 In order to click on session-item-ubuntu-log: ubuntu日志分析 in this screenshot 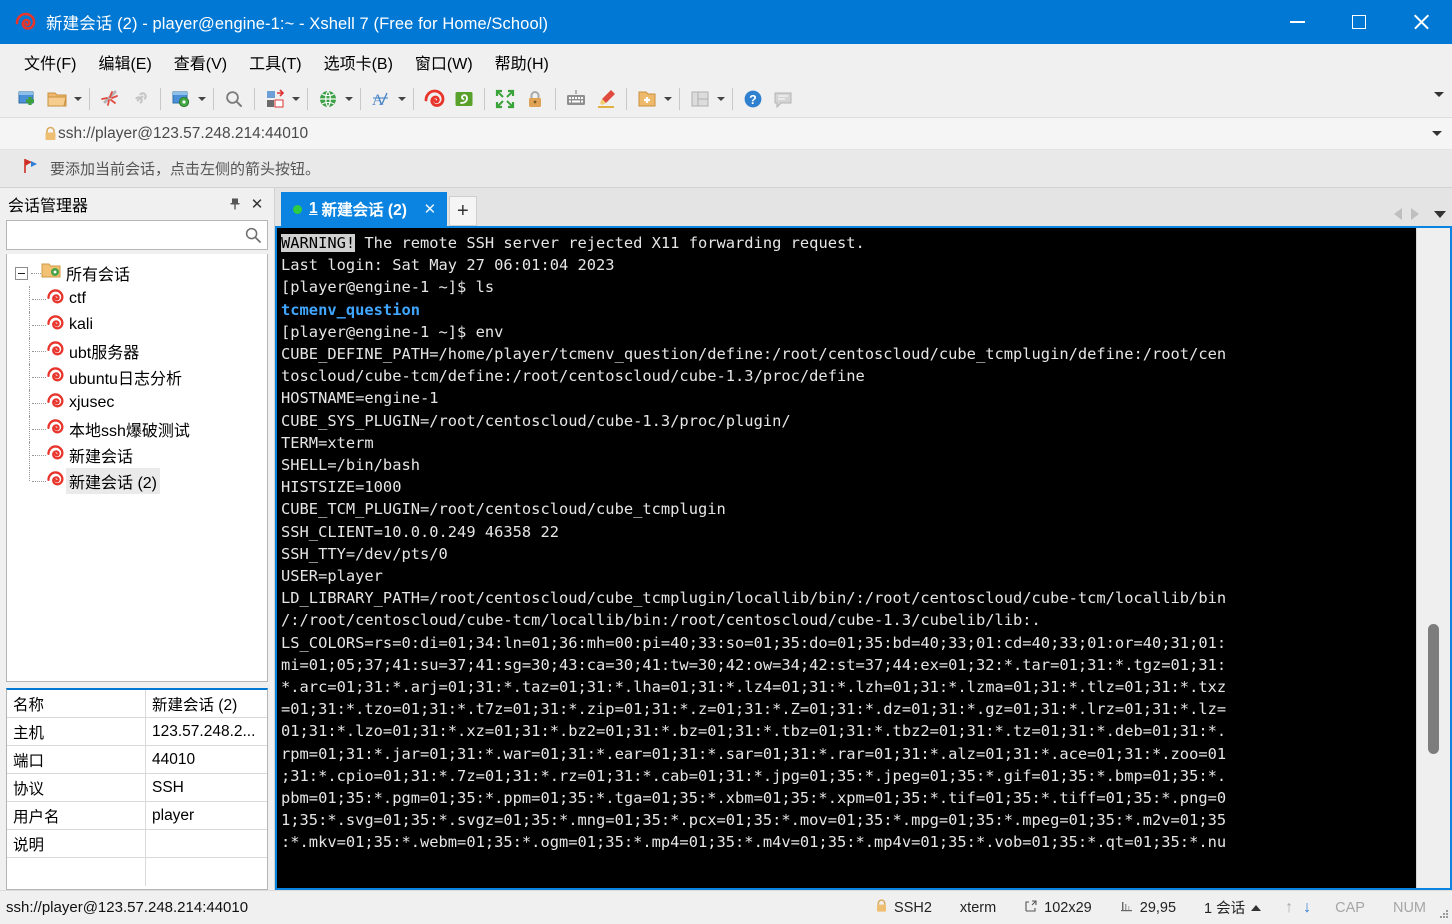, I will do `click(137, 377)`.